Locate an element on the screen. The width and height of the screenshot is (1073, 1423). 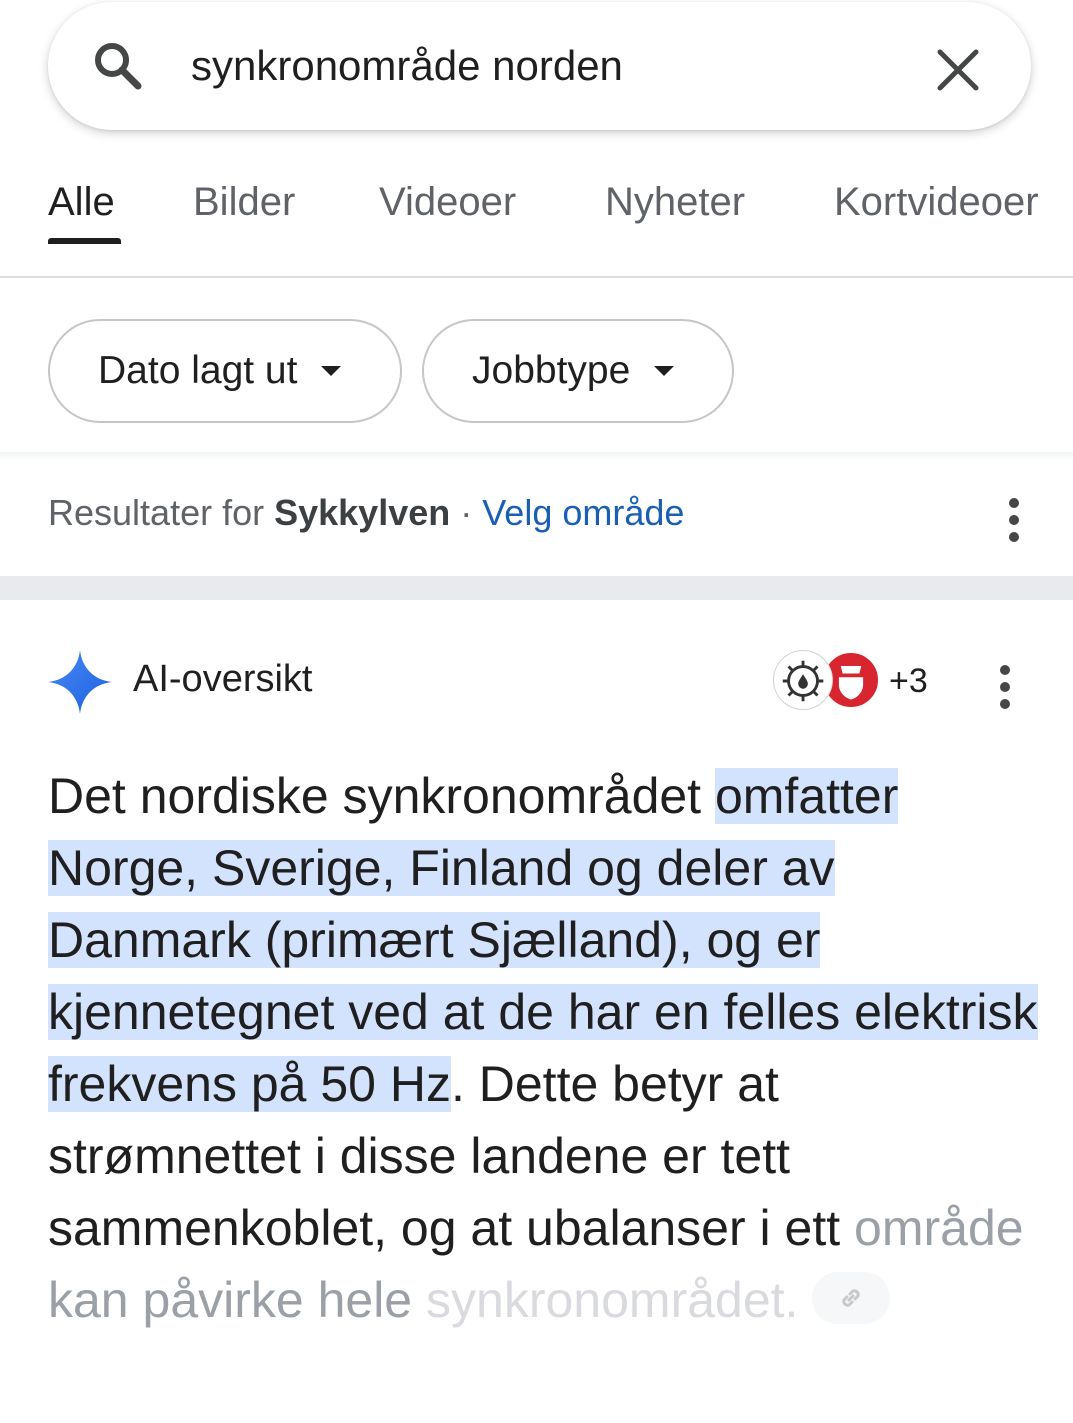
link-icon is located at coordinates (851, 1298).